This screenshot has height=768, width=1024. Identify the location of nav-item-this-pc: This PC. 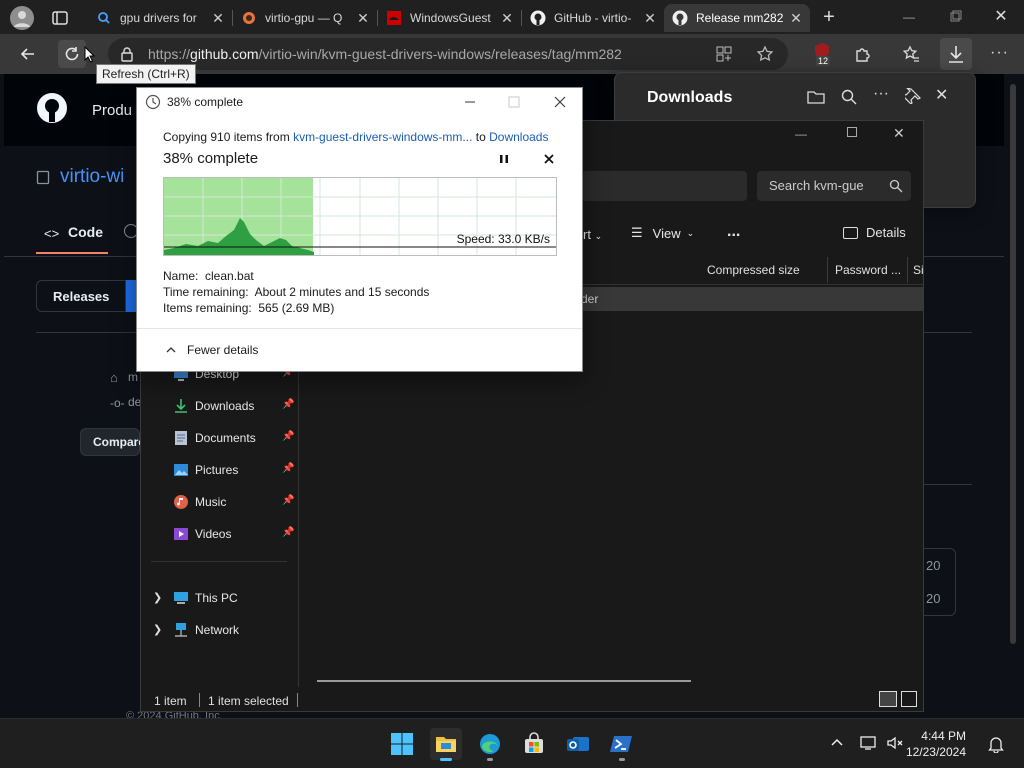
(205, 598).